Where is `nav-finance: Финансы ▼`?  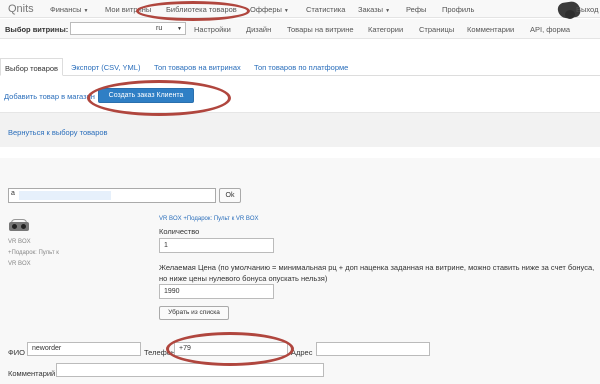
nav-finance: Финансы ▼ is located at coordinates (69, 9).